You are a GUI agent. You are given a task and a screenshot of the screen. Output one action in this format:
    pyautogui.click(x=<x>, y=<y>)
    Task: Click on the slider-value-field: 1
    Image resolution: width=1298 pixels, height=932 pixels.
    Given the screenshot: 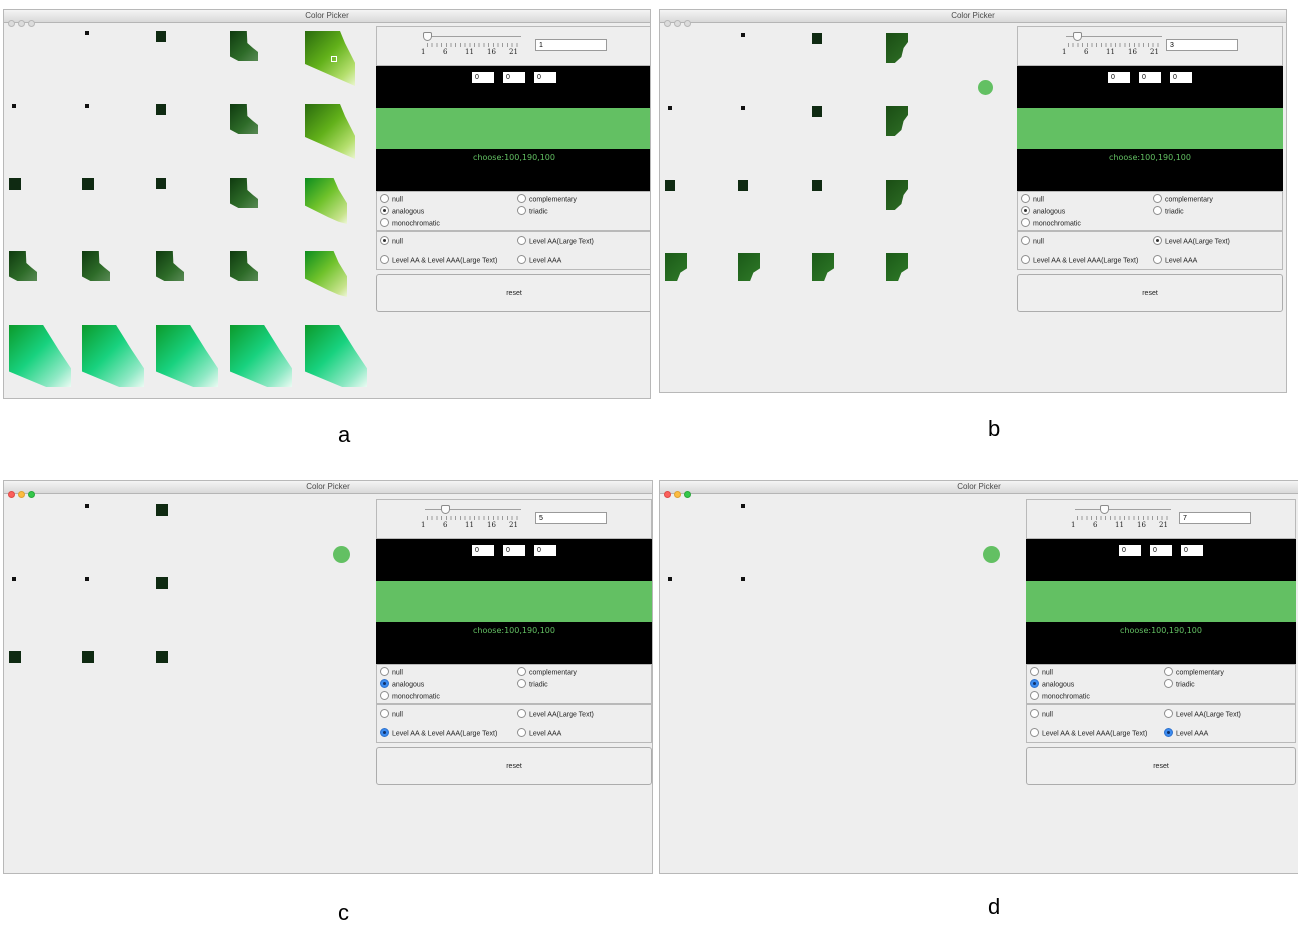 What is the action you would take?
    pyautogui.click(x=571, y=45)
    